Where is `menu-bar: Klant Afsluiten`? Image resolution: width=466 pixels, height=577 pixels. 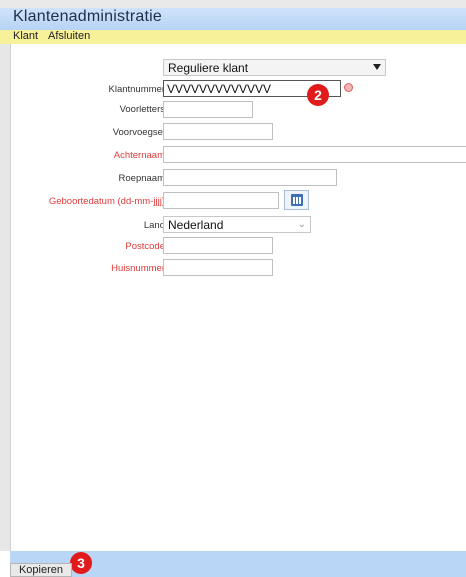 menu-bar: Klant Afsluiten is located at coordinates (233, 37).